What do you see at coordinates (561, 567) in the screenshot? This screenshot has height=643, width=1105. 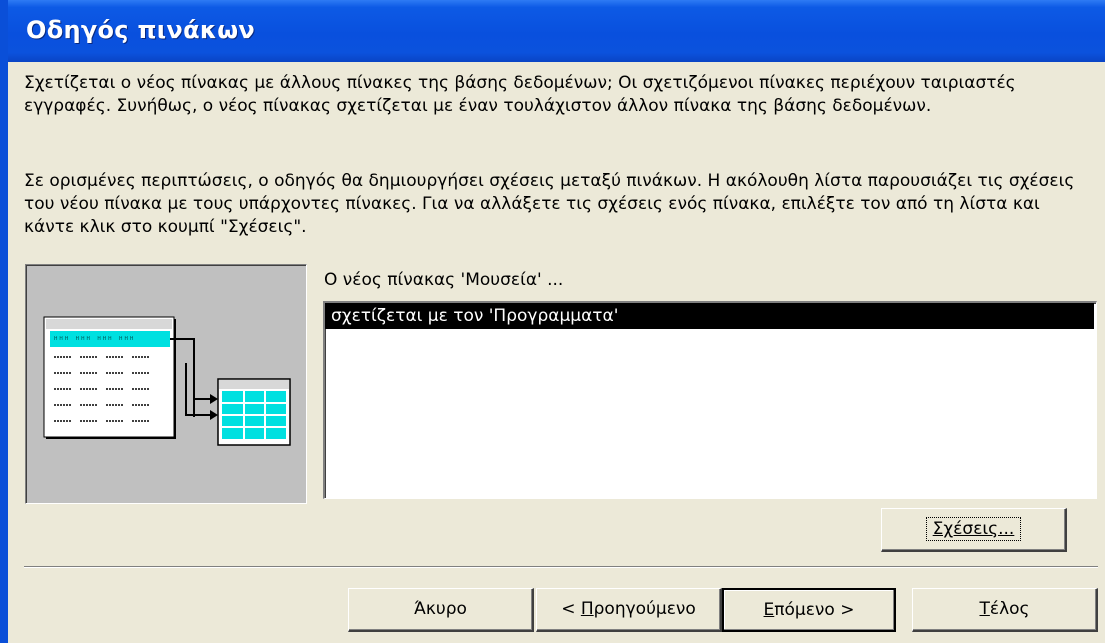 I see `footer-separator` at bounding box center [561, 567].